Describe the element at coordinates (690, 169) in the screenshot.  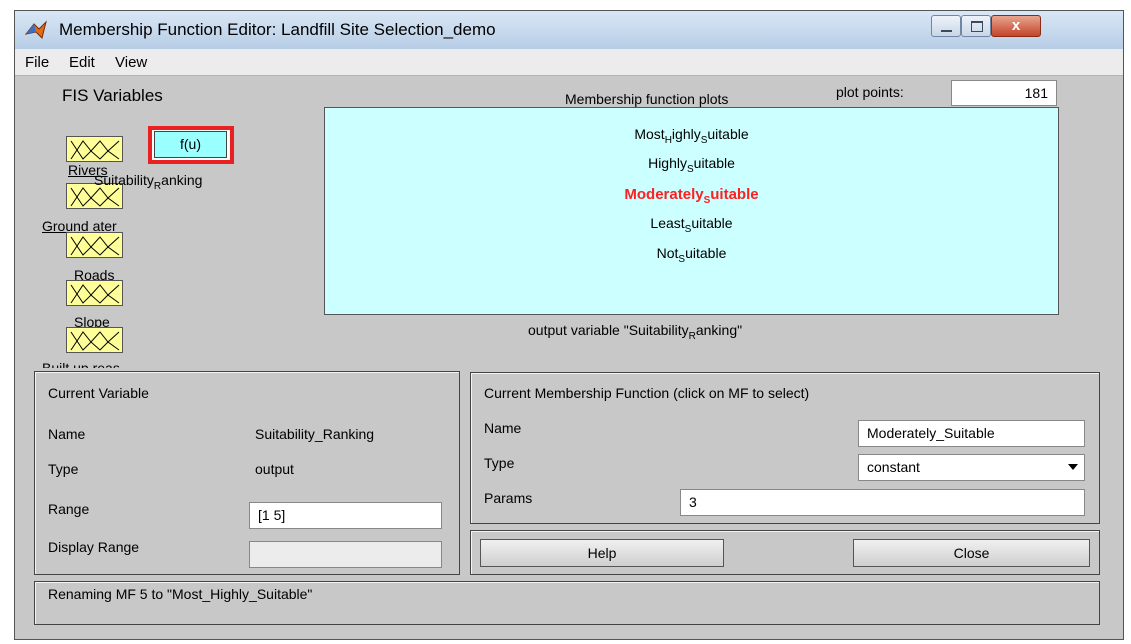
I see `mf-label-part: S` at that location.